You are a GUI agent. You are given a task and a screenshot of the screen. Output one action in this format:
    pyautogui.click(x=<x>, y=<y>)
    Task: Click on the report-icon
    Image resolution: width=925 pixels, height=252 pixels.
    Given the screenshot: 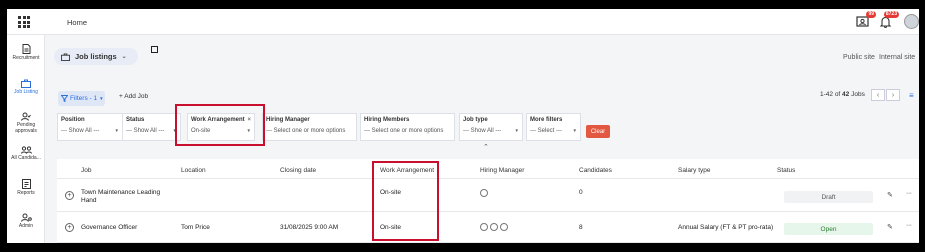 What is the action you would take?
    pyautogui.click(x=26, y=184)
    